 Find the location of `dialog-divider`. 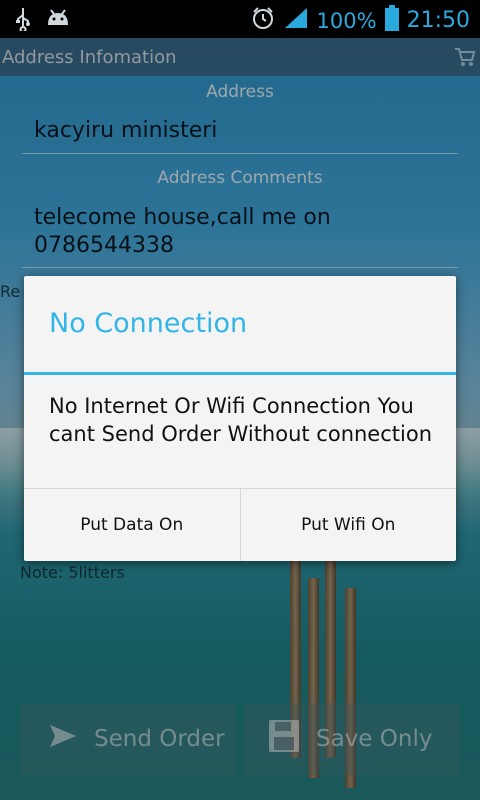

dialog-divider is located at coordinates (240, 373).